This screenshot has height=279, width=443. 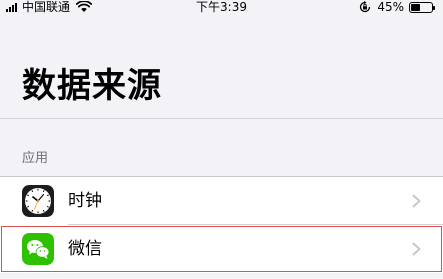 What do you see at coordinates (92, 86) in the screenshot?
I see `page-title: 数据来源` at bounding box center [92, 86].